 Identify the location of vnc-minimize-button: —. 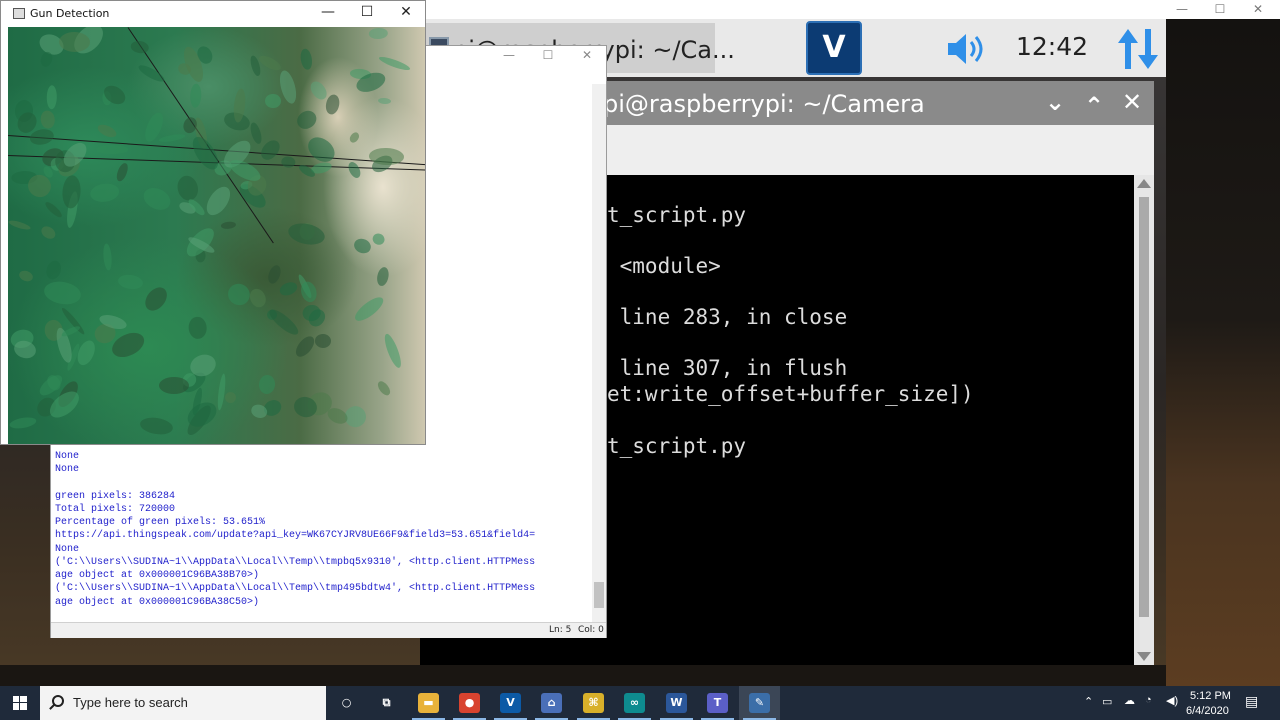
(1182, 9).